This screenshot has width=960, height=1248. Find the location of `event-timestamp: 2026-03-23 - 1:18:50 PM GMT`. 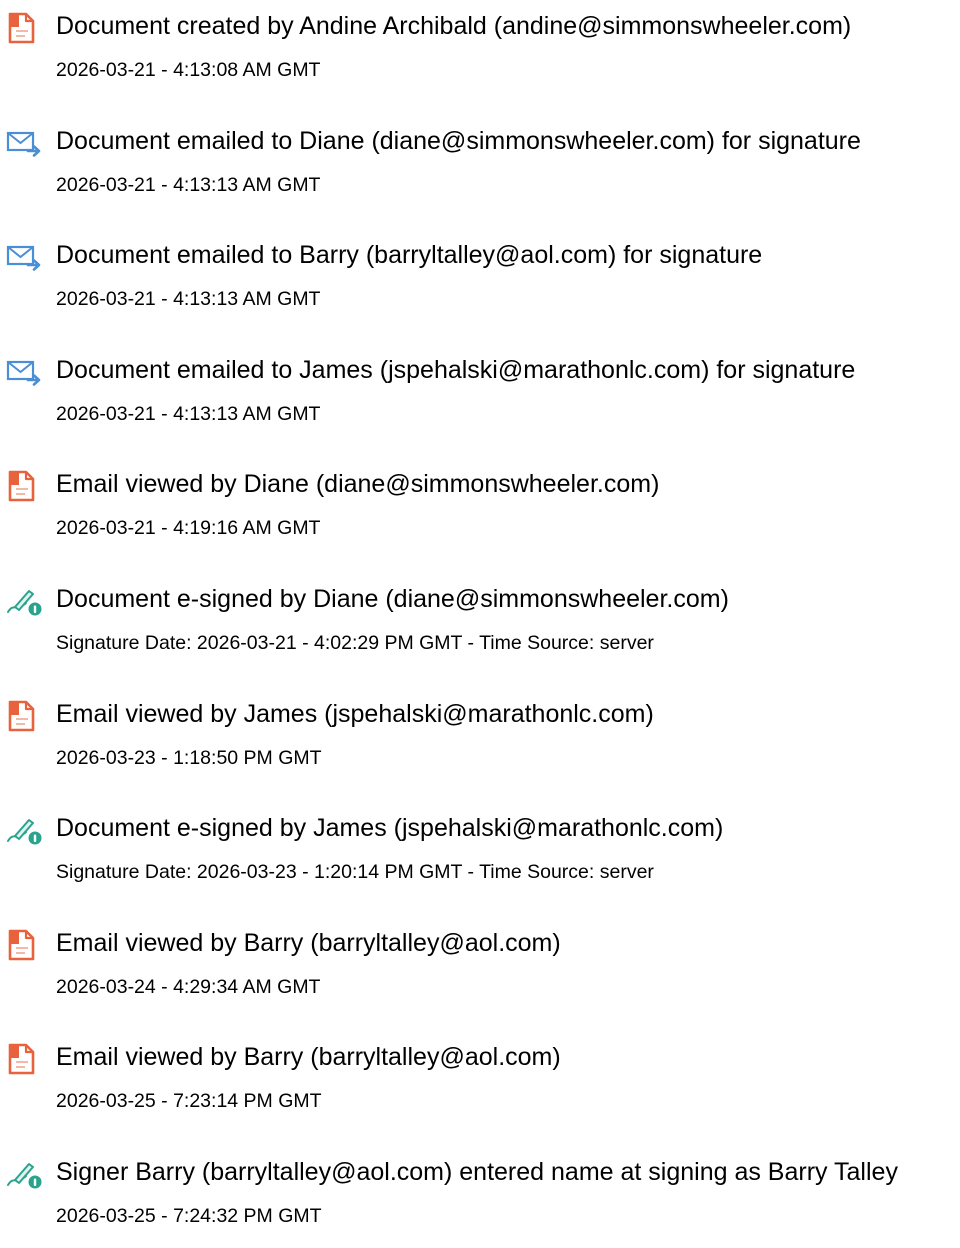

event-timestamp: 2026-03-23 - 1:18:50 PM GMT is located at coordinates (189, 758).